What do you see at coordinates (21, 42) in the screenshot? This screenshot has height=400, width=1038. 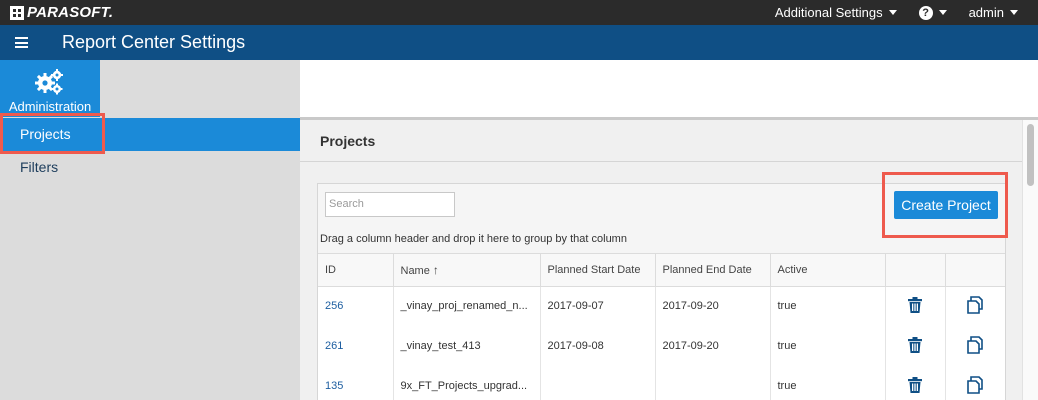 I see `hamburger-icon` at bounding box center [21, 42].